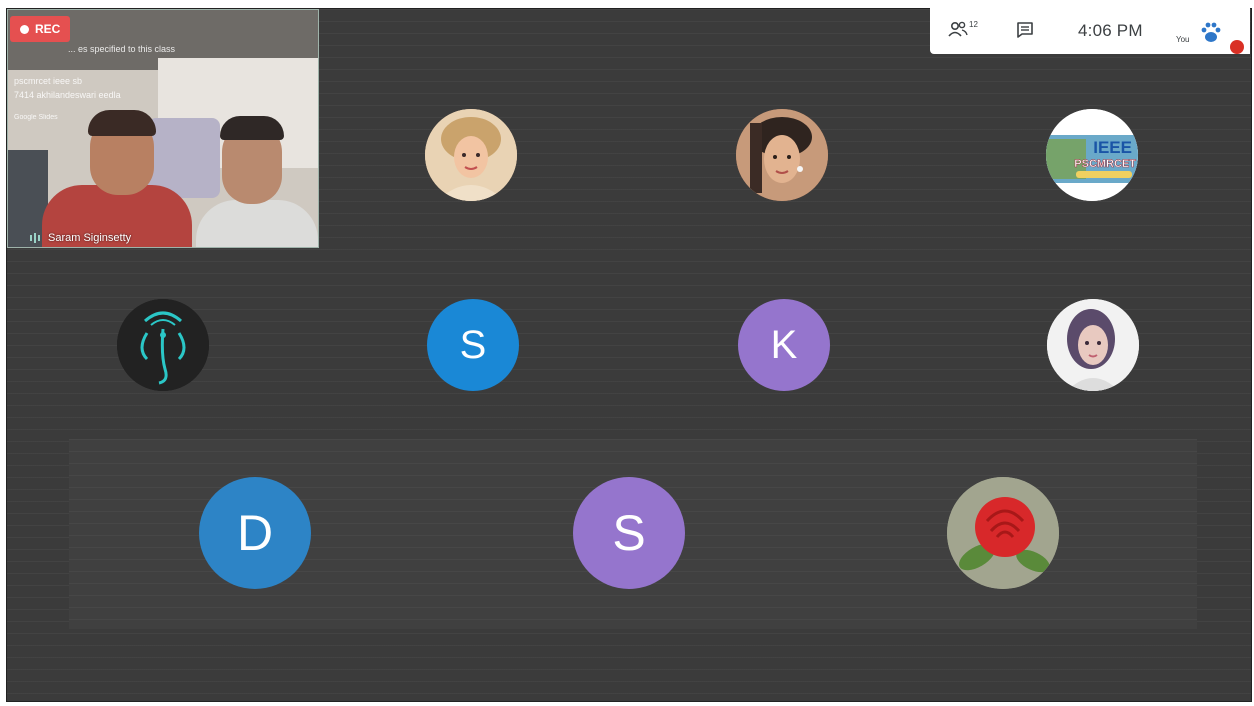 Image resolution: width=1254 pixels, height=706 pixels. I want to click on video-overlay-text: 7414 akhilandeswari eedla, so click(67, 95).